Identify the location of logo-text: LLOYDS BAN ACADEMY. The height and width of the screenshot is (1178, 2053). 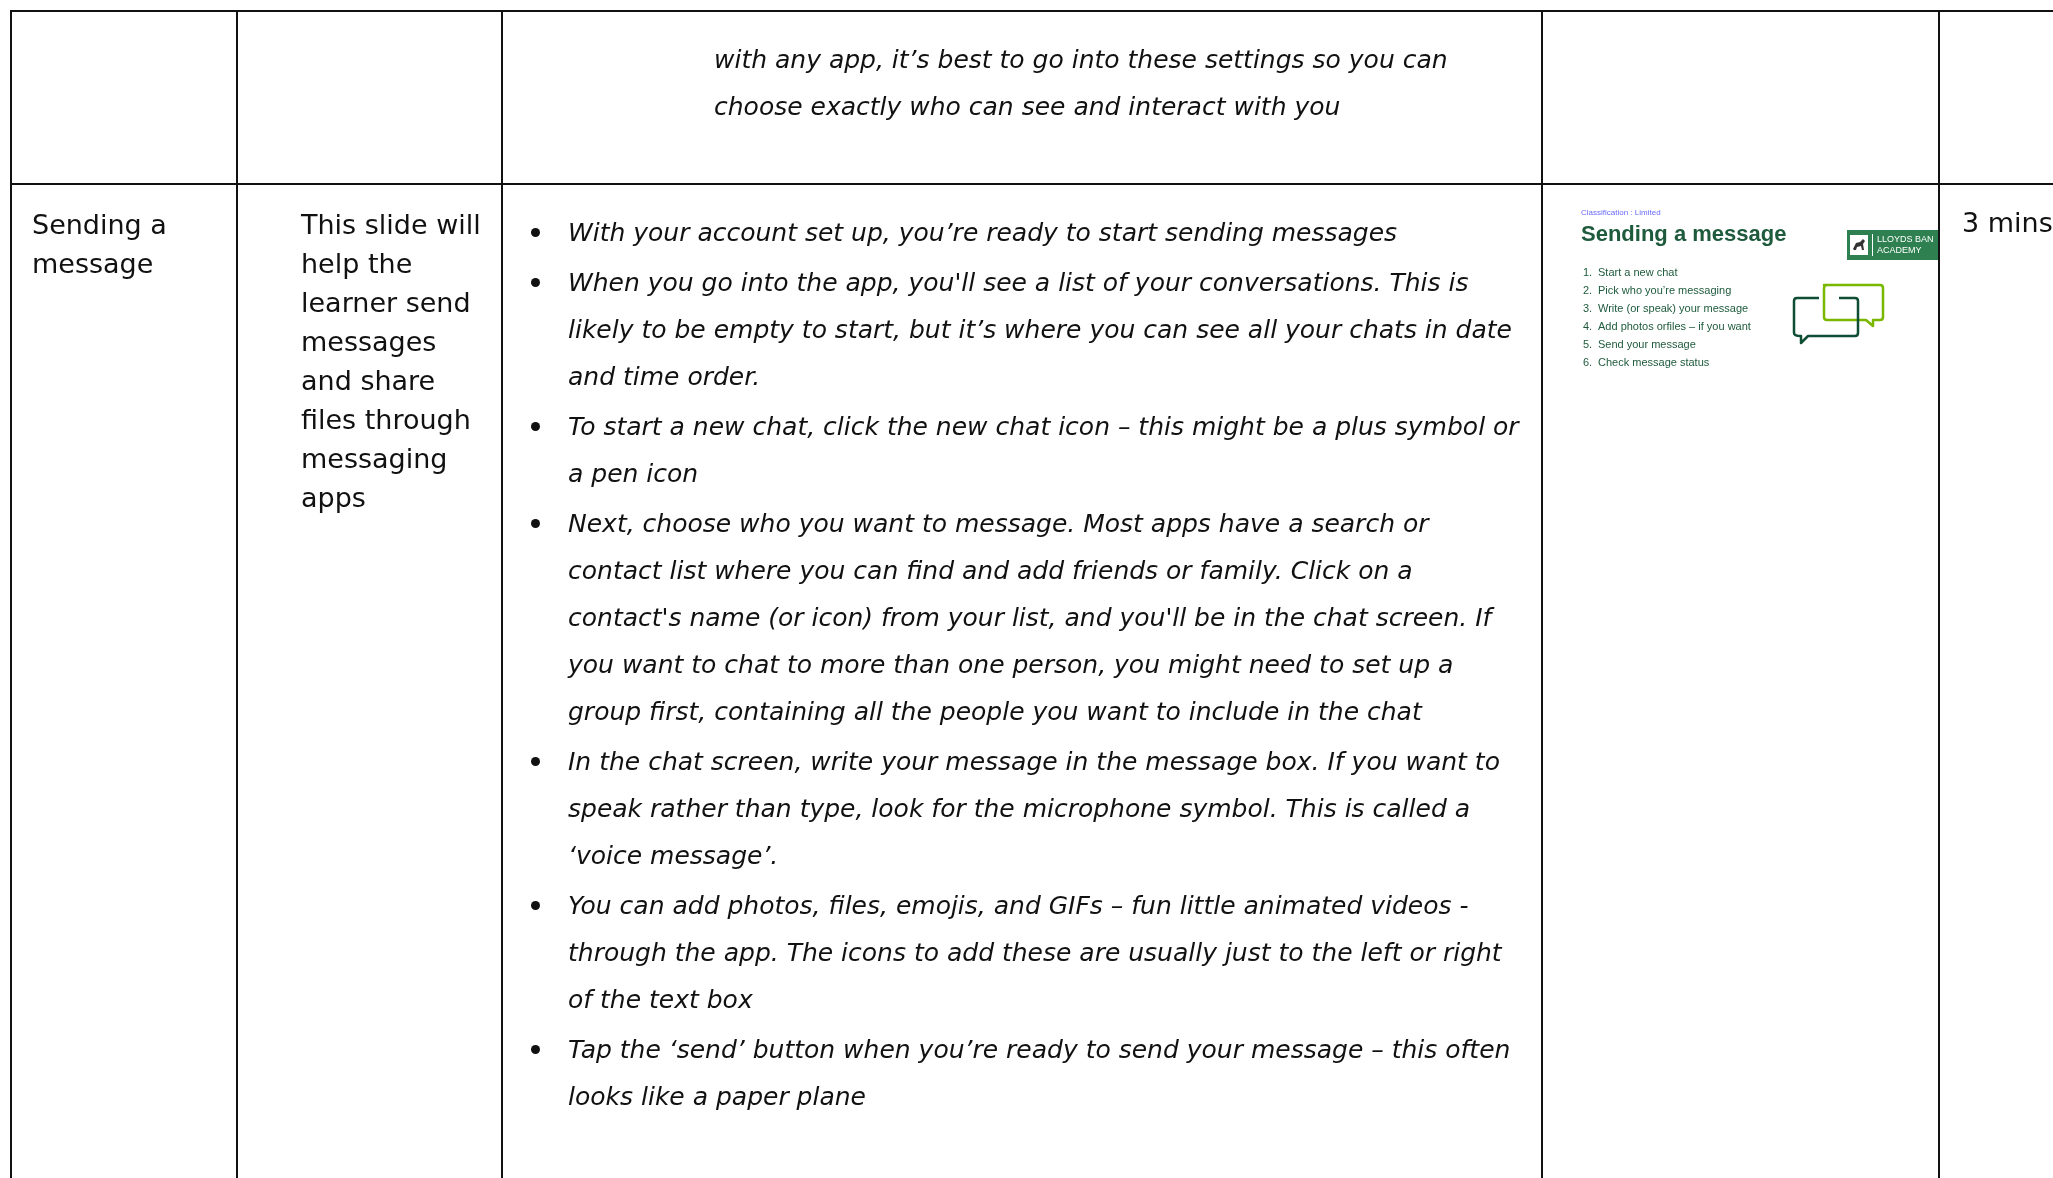
(1903, 245).